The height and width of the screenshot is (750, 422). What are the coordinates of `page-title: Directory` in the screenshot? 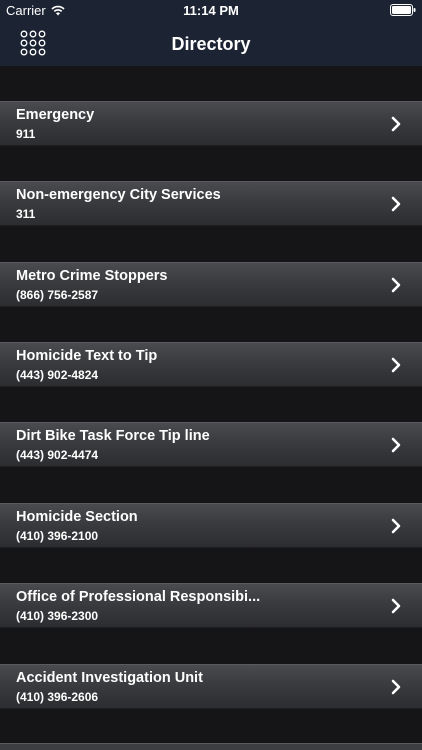 It's located at (211, 44).